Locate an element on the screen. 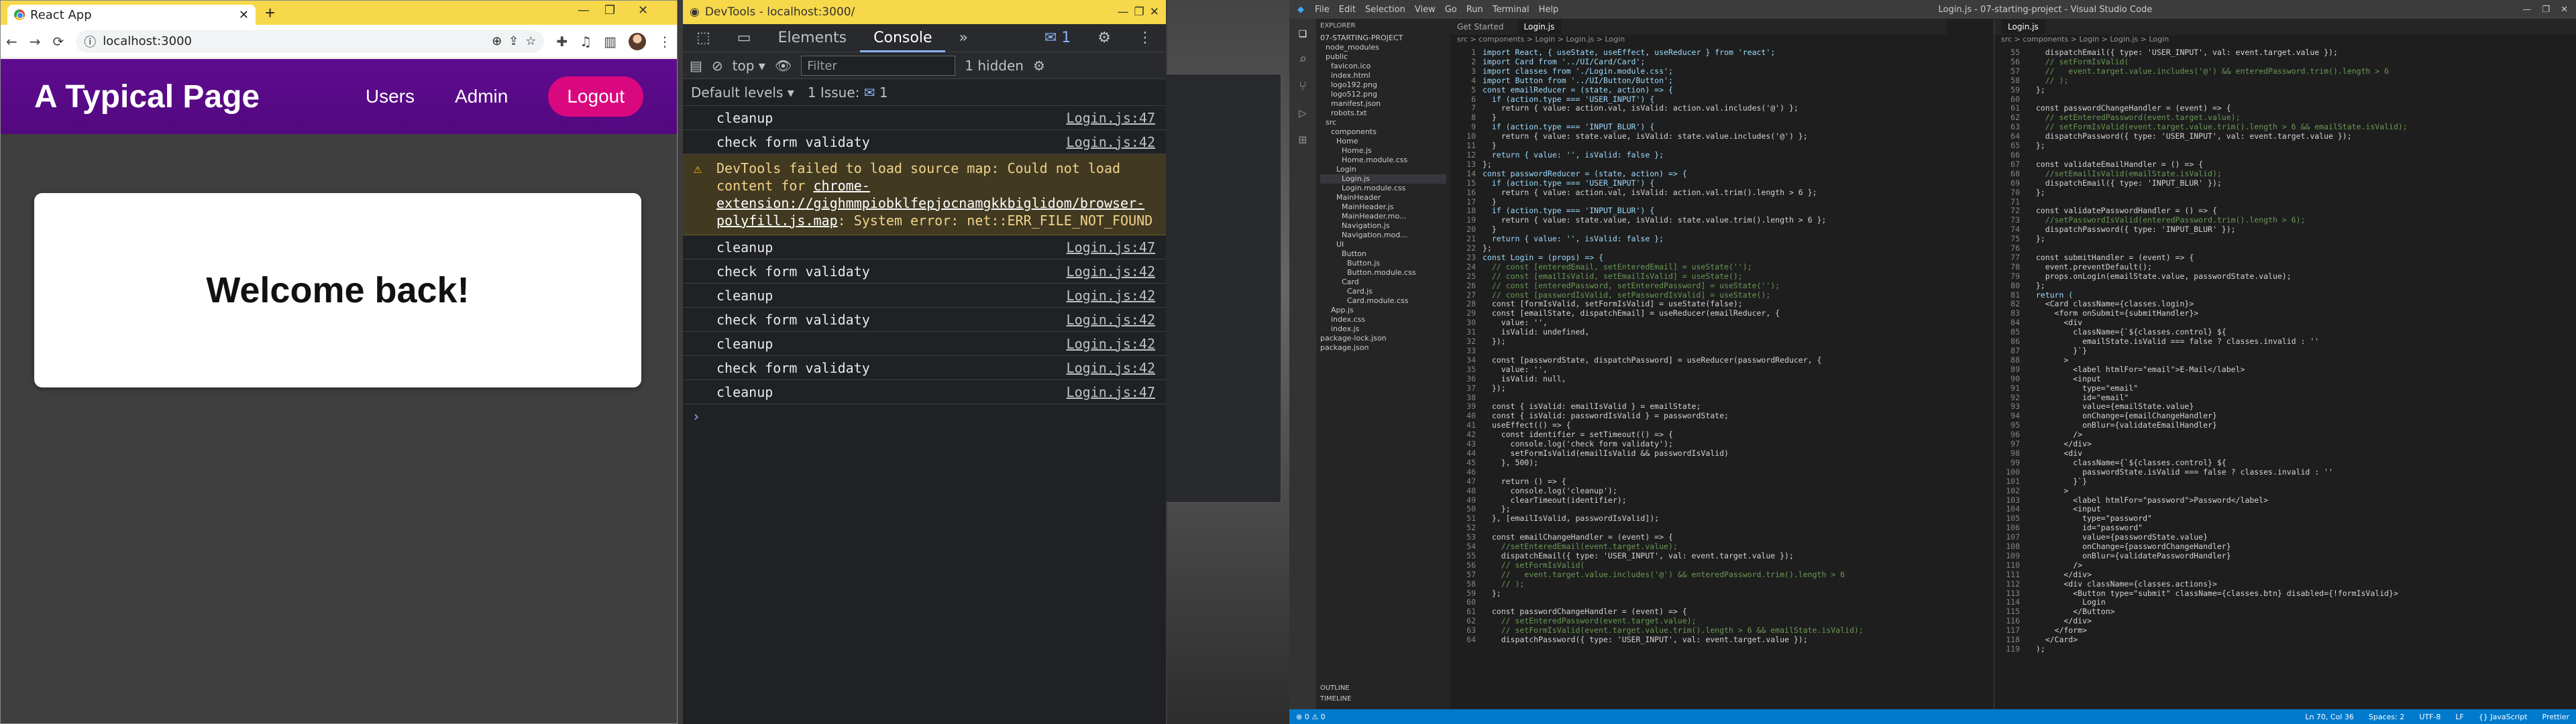  timeline-section: TIMELINE is located at coordinates (1335, 700).